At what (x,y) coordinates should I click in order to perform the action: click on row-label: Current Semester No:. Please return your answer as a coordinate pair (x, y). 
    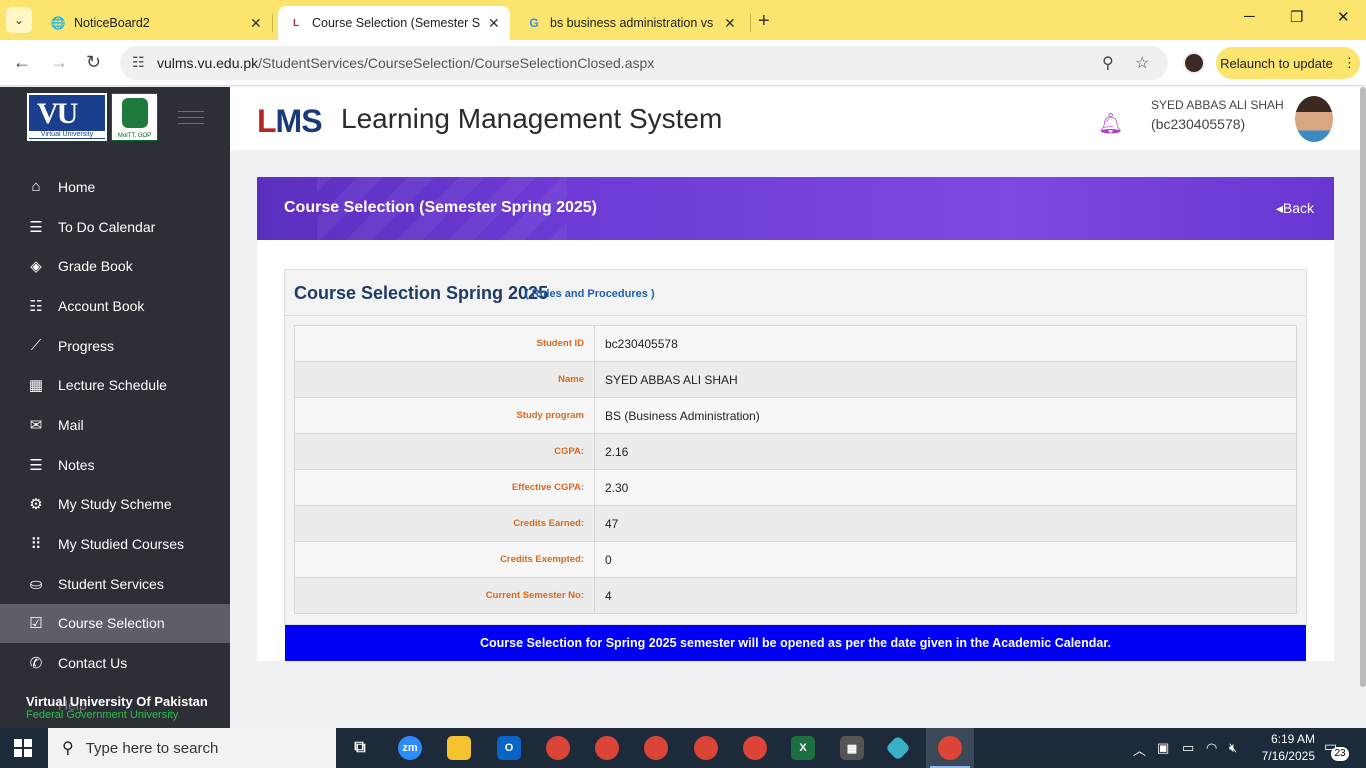
    Looking at the image, I should click on (444, 595).